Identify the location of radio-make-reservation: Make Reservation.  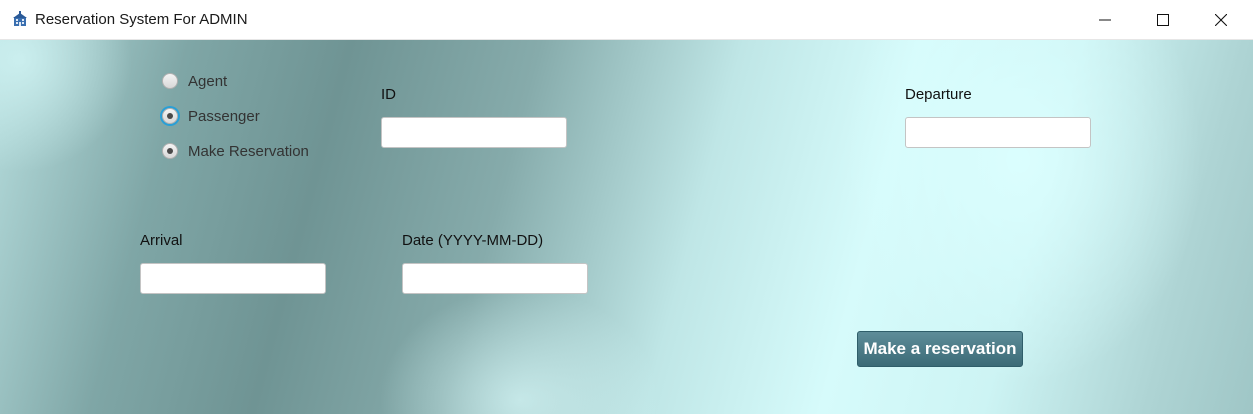
(235, 151).